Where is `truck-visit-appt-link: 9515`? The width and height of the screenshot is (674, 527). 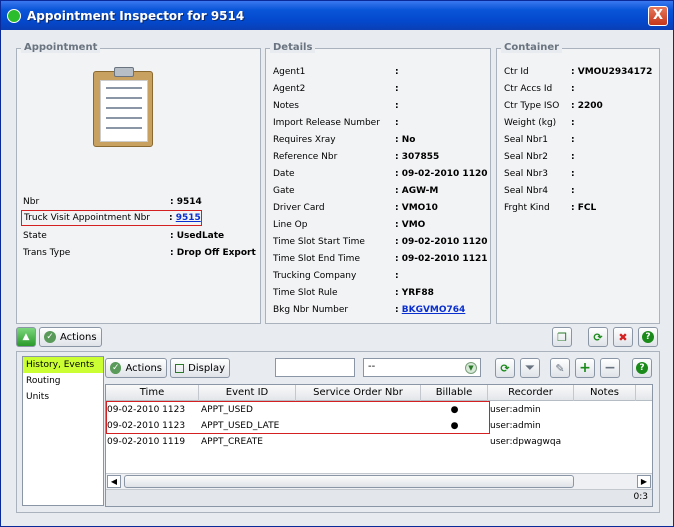 truck-visit-appt-link: 9515 is located at coordinates (188, 218).